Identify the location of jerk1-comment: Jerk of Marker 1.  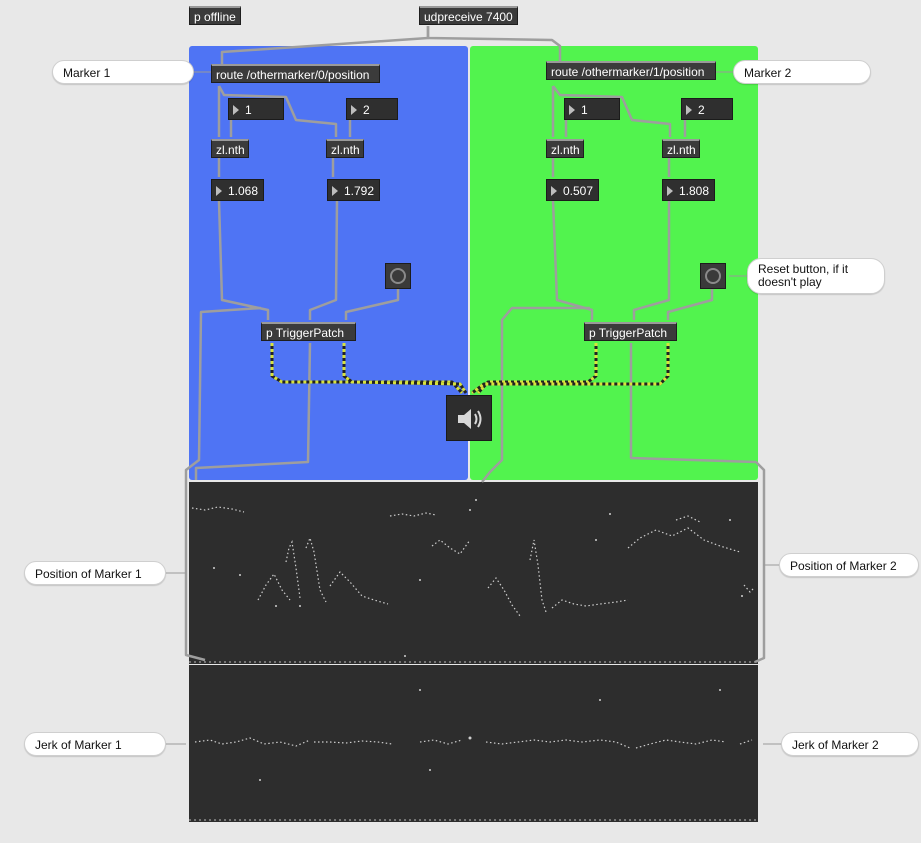
(95, 744).